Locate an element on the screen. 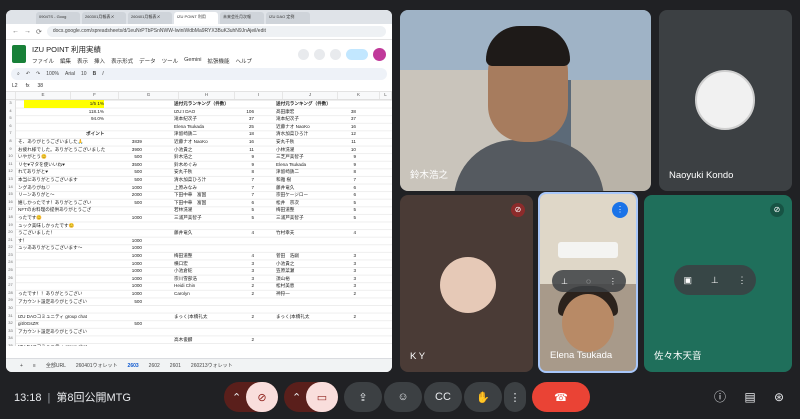 This screenshot has width=800, height=419. rank-name-cell: 横口宏 is located at coordinates (203, 264).